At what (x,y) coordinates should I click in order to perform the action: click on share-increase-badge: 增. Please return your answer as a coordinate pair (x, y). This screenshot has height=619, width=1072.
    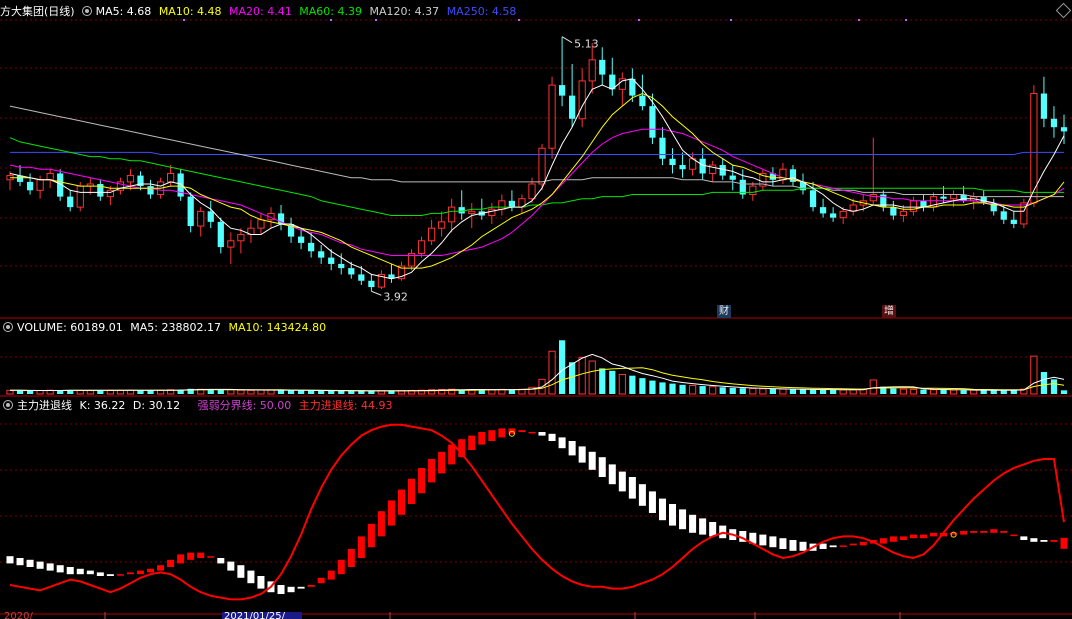
    Looking at the image, I should click on (889, 311).